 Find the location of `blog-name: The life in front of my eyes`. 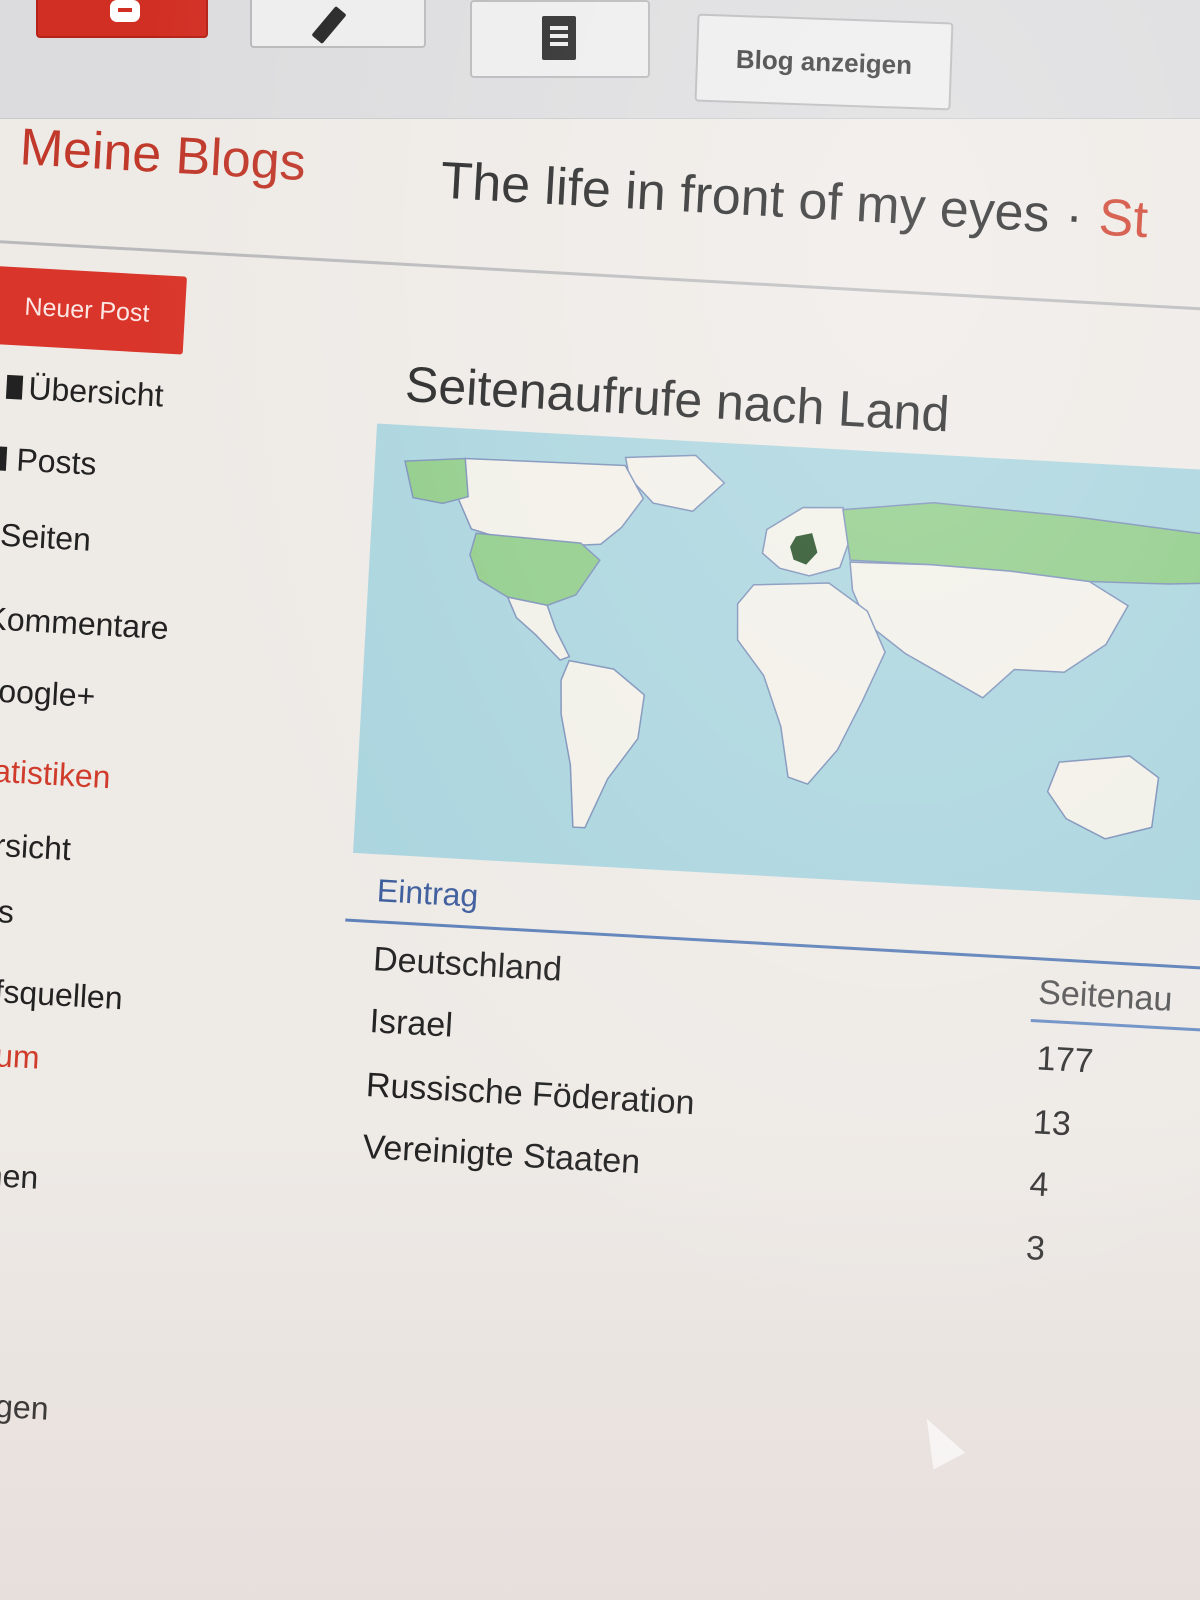

blog-name: The life in front of my eyes is located at coordinates (745, 197).